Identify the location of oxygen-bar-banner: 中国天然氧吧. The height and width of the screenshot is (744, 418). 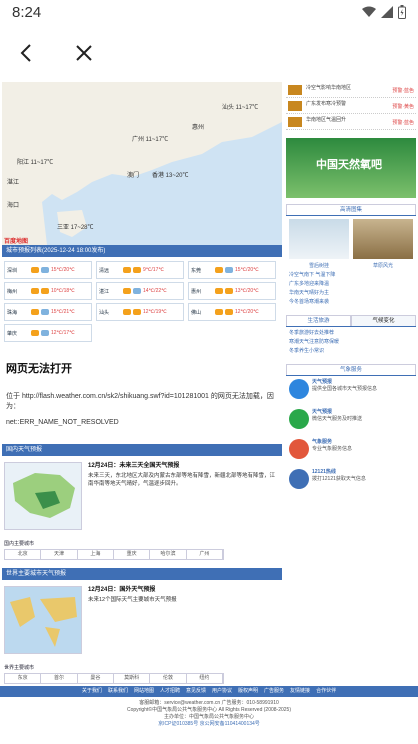
(351, 168).